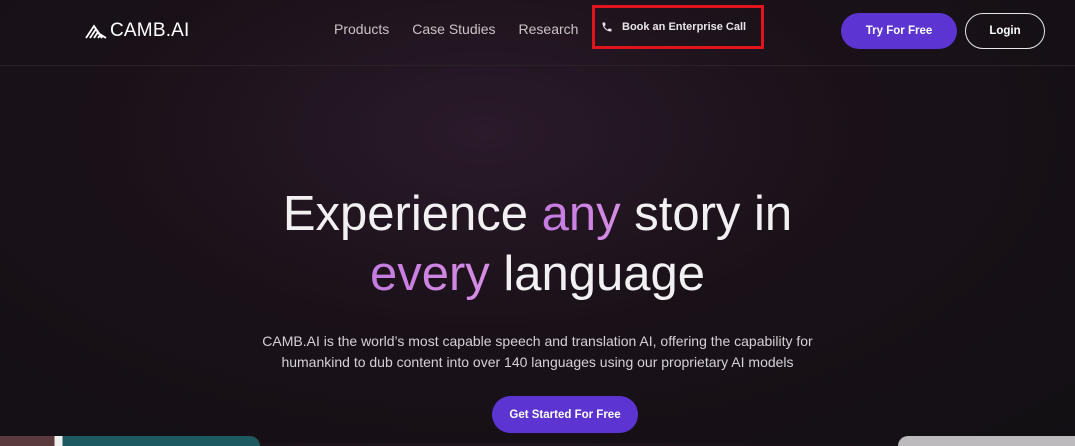  I want to click on media-card-preview-right, so click(986, 441).